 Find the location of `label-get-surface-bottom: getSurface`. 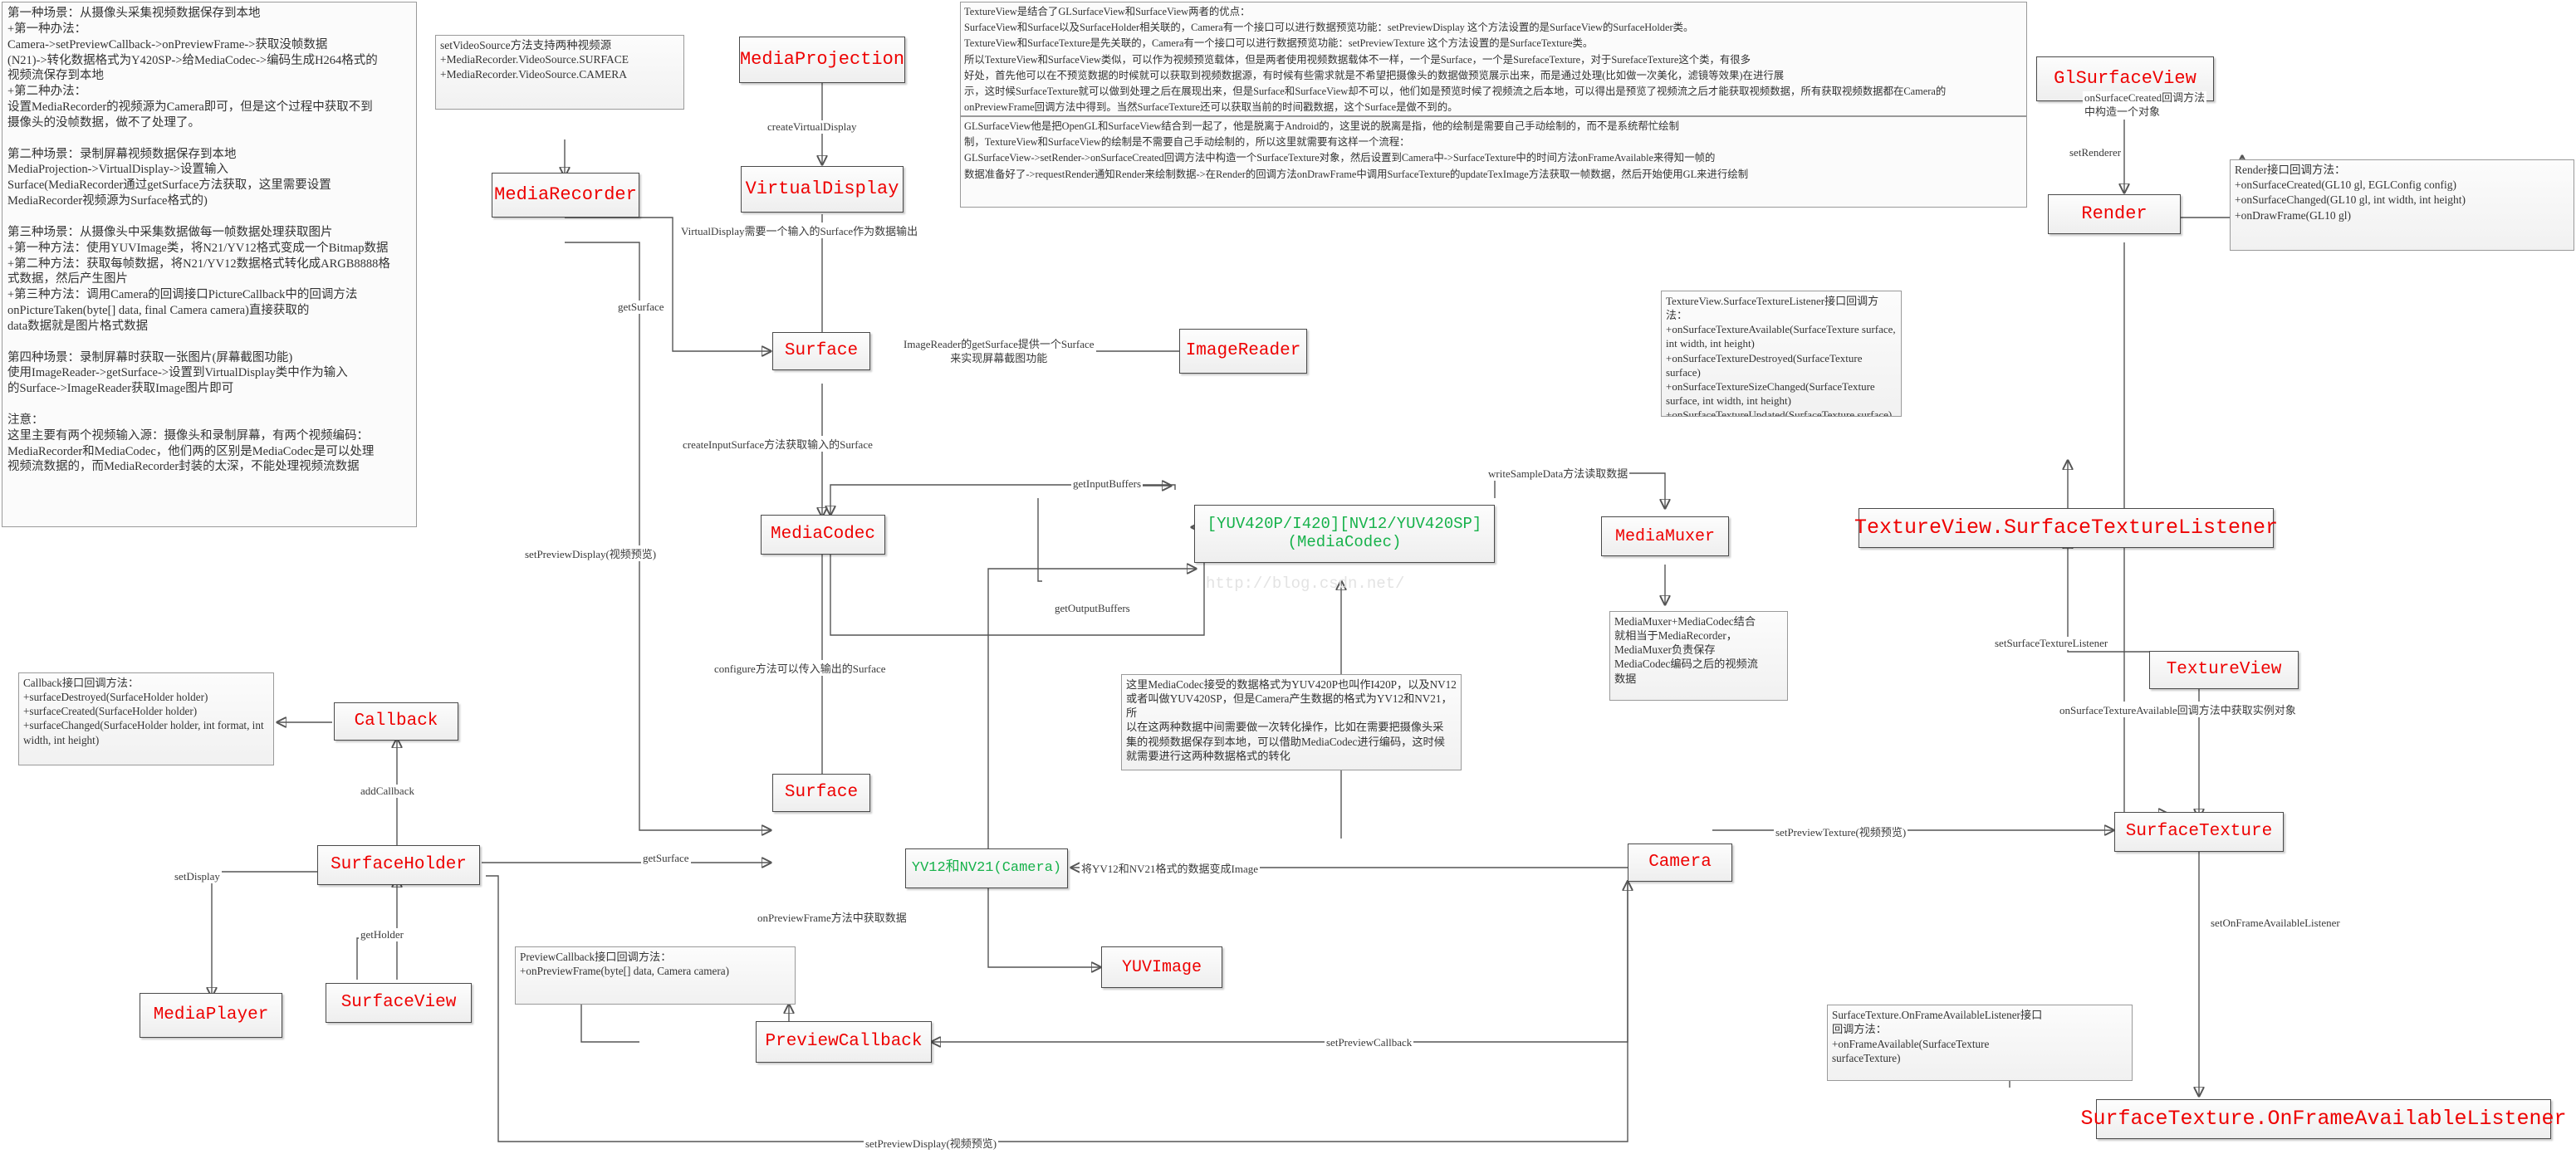

label-get-surface-bottom: getSurface is located at coordinates (666, 858).